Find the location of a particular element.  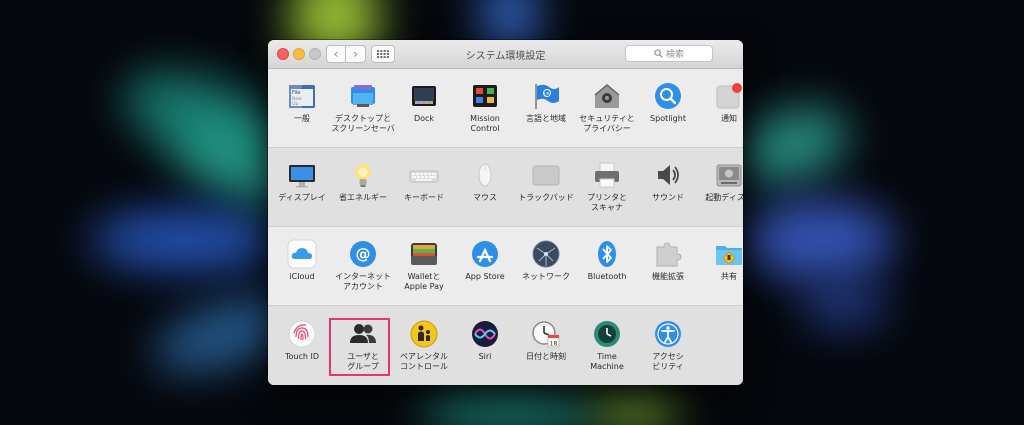

pane-puzzle: 機能拡張 is located at coordinates (668, 260).